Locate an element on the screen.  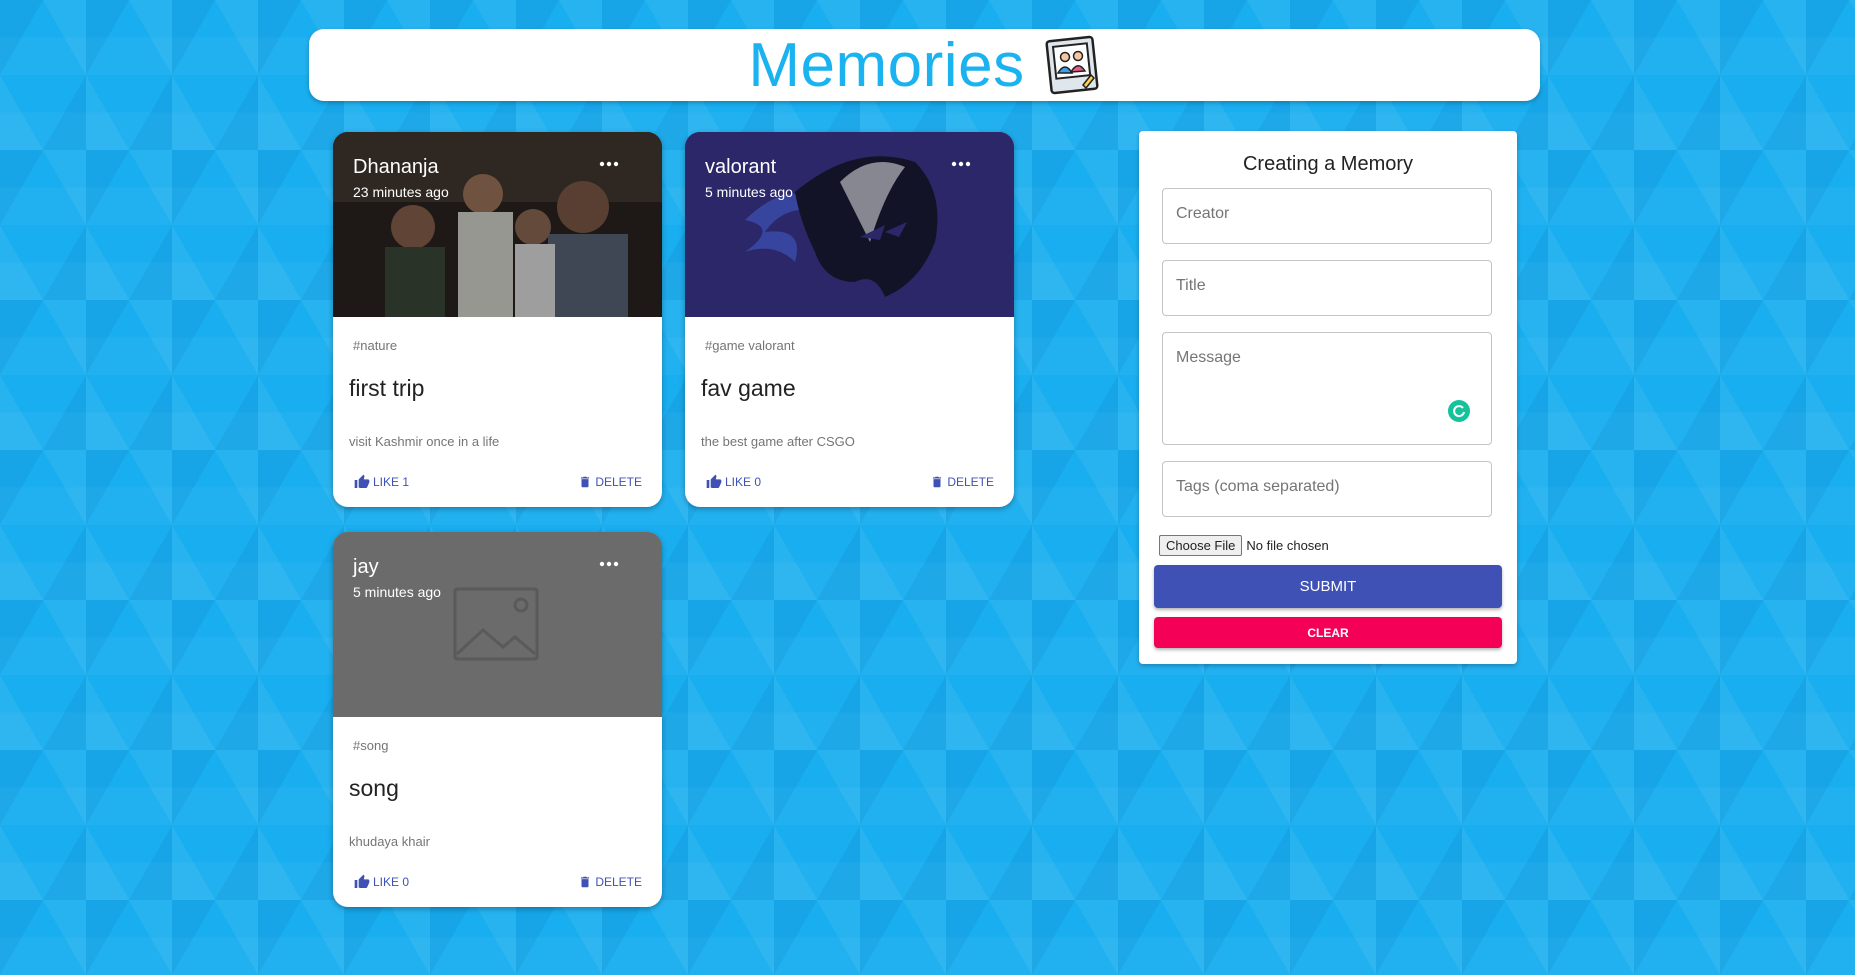
post-media: Dhananja 23 minutes ago is located at coordinates (497, 224).